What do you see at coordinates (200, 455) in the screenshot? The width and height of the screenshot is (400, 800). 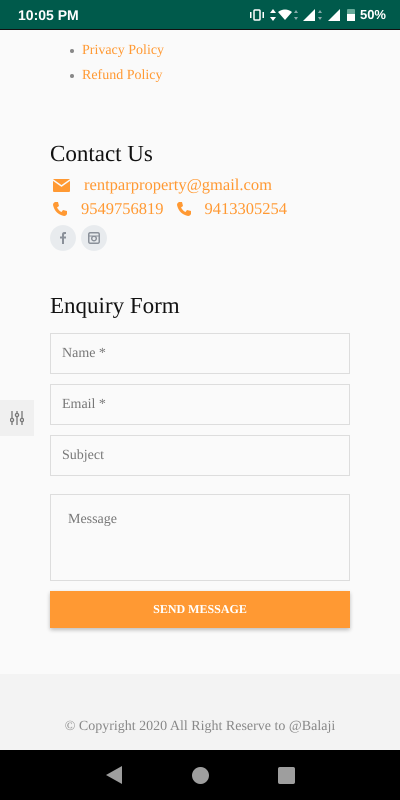 I see `input-field: Subject` at bounding box center [200, 455].